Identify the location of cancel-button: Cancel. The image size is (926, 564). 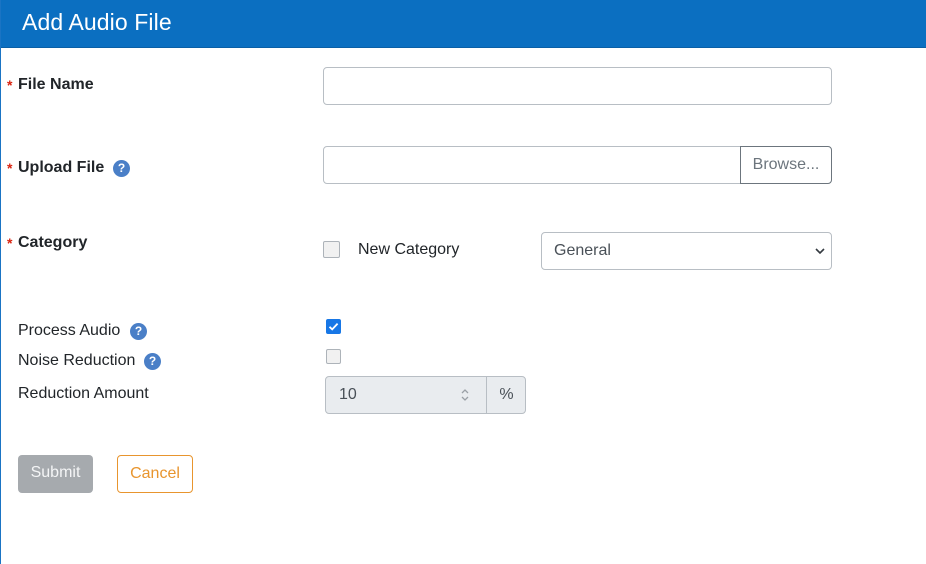
(155, 474).